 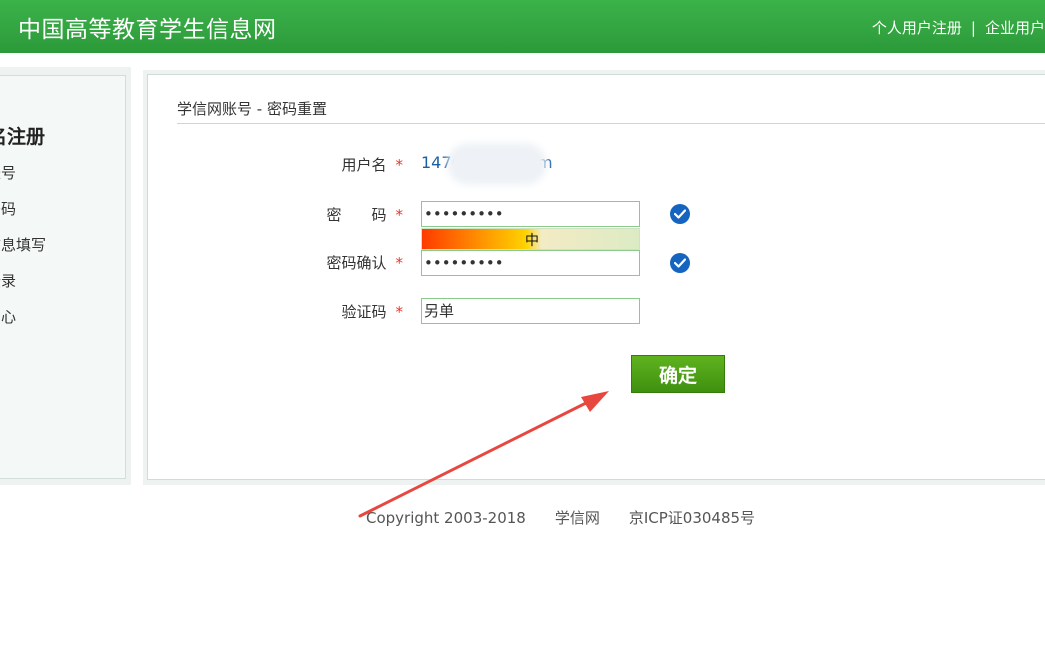 I want to click on sidebar-container: 名注册 账号 密码 信息填写 登录 中心, so click(x=65, y=276).